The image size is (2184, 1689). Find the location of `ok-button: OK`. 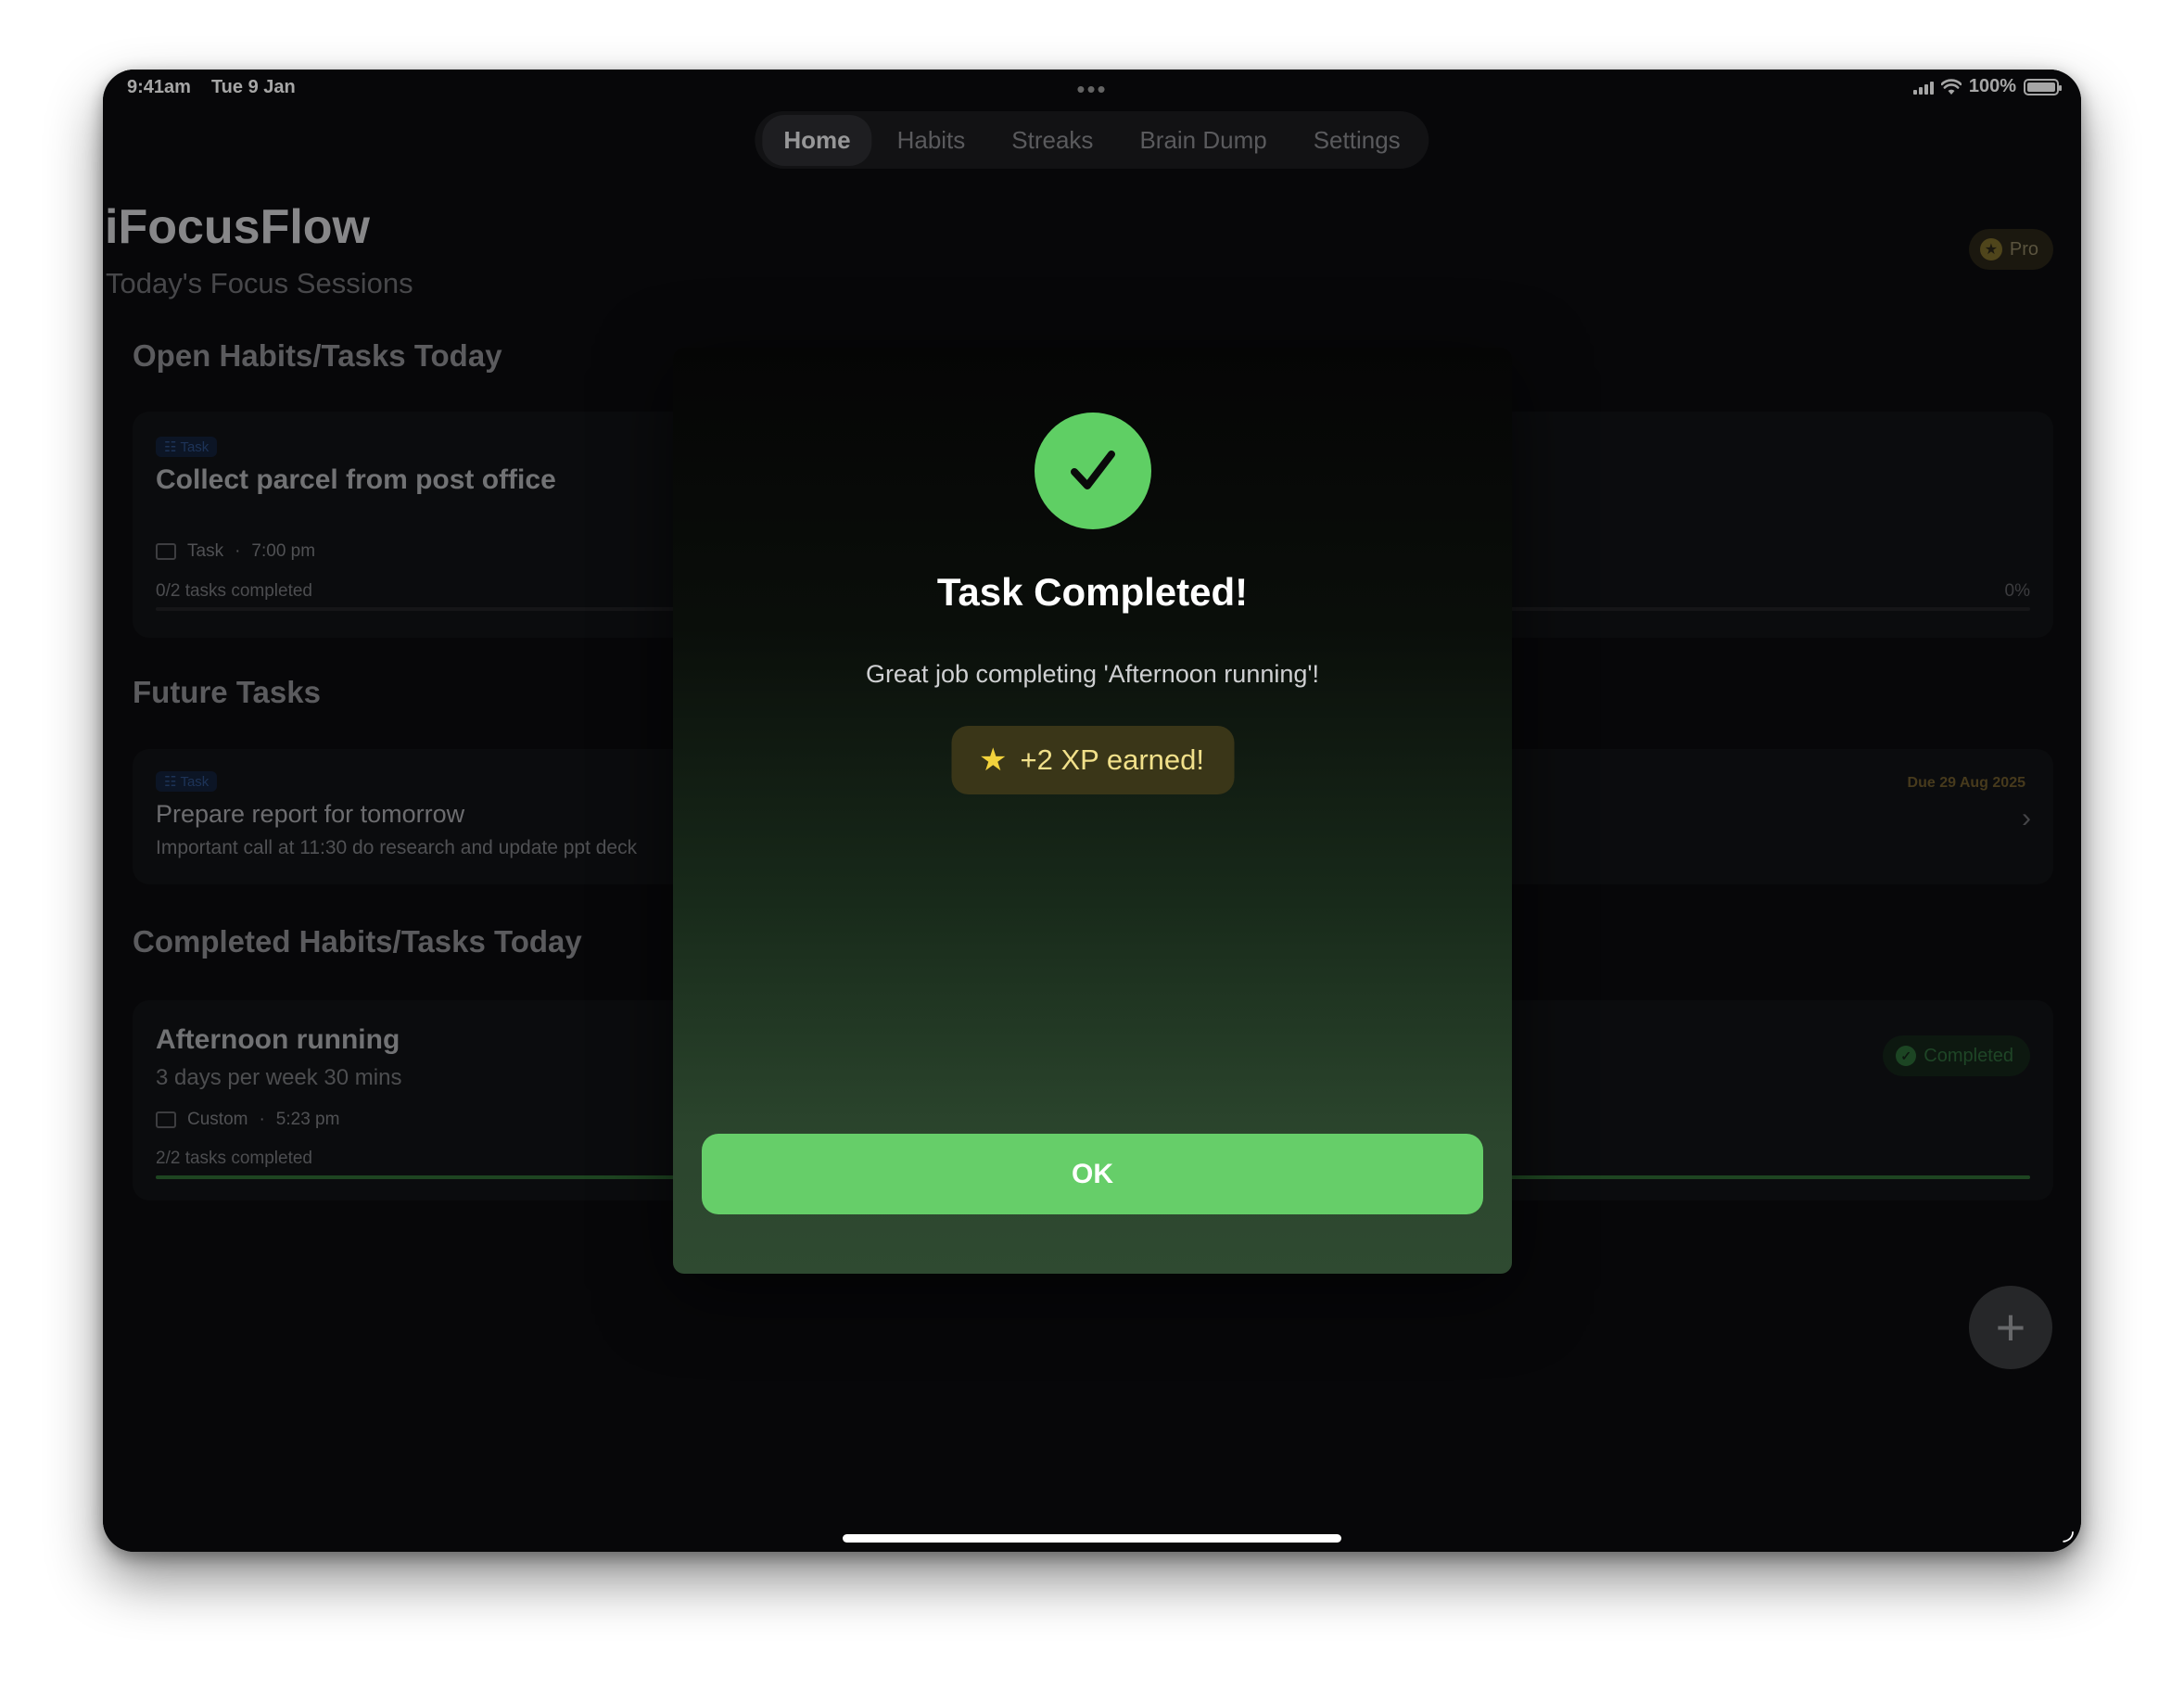

ok-button: OK is located at coordinates (1092, 1174).